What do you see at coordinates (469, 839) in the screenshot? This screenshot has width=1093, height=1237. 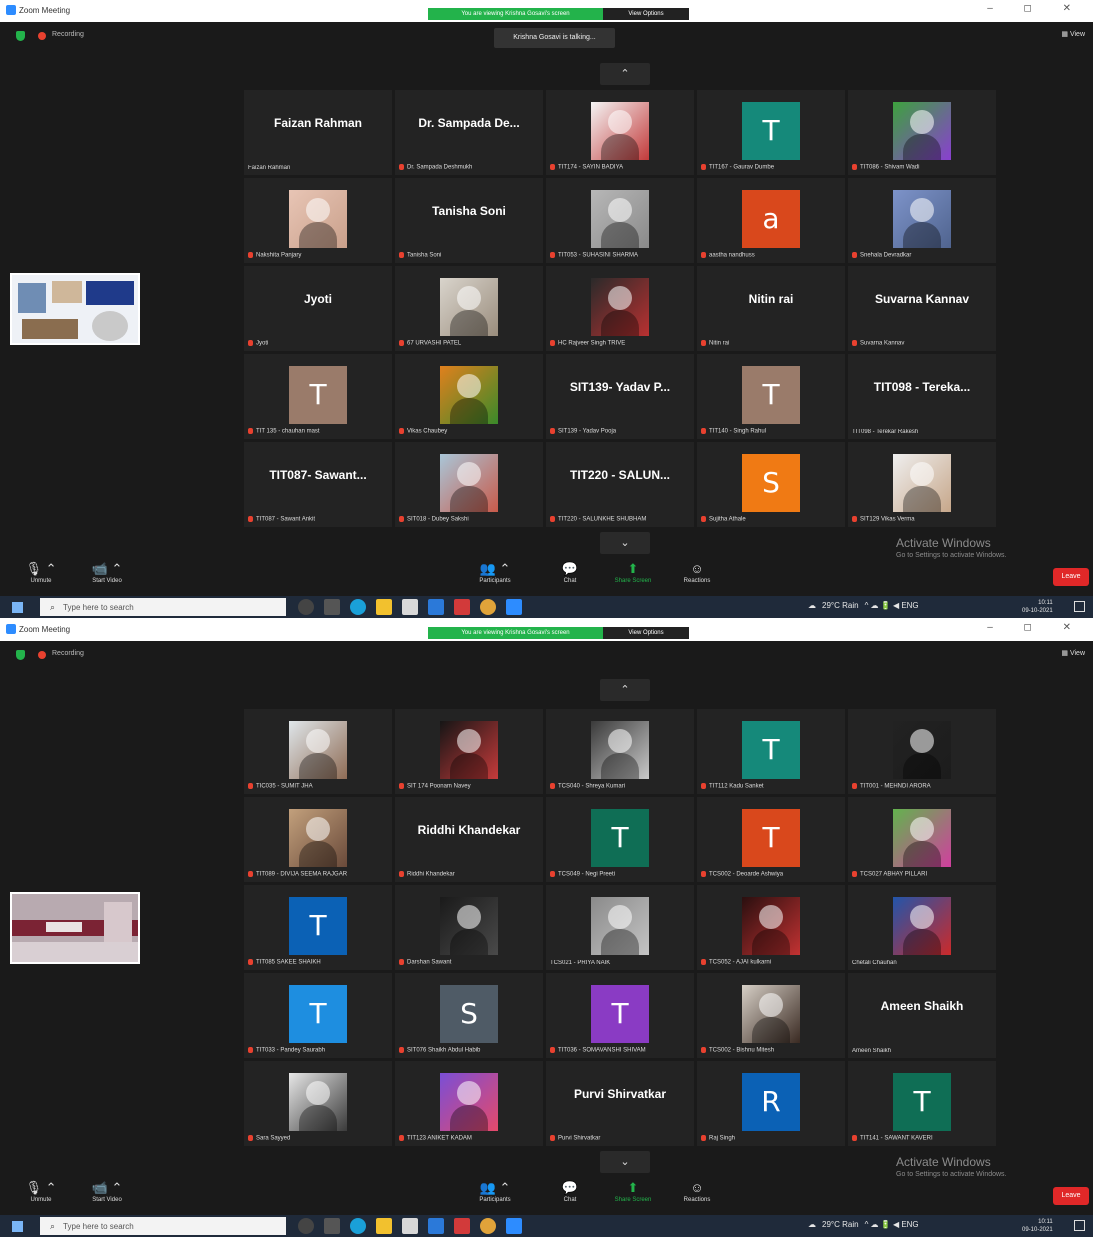 I see `participant-tile: Riddhi Khandekar Riddhi Khandekar` at bounding box center [469, 839].